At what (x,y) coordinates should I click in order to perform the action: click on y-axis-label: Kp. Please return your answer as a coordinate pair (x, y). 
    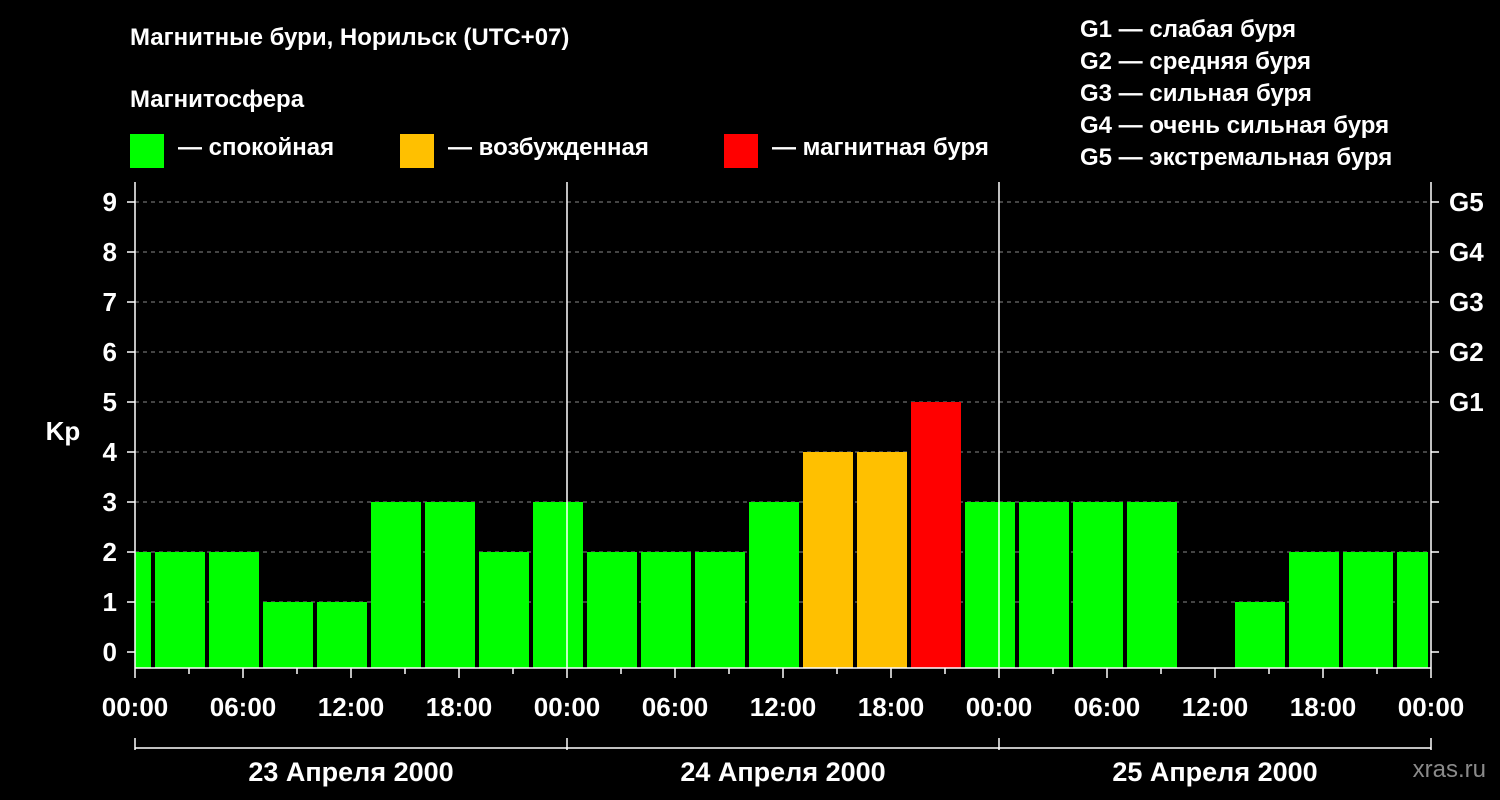
    Looking at the image, I should click on (63, 431).